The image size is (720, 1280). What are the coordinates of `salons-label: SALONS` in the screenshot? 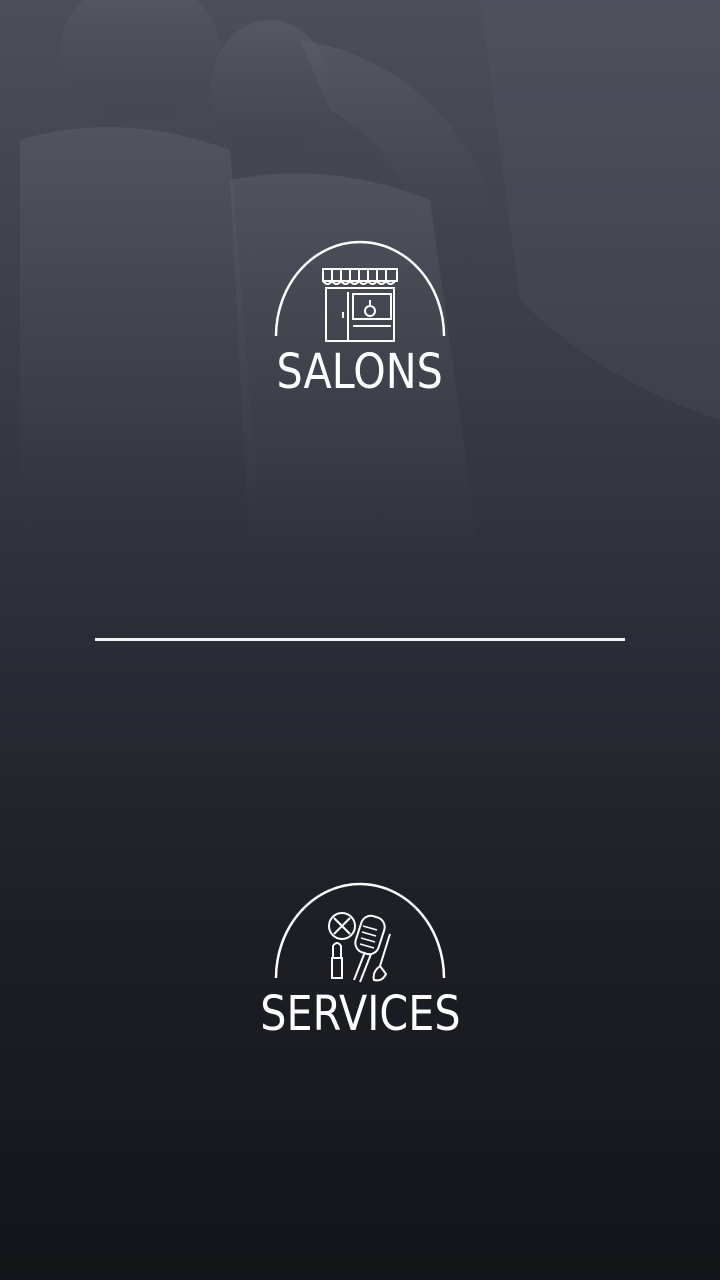 It's located at (360, 372).